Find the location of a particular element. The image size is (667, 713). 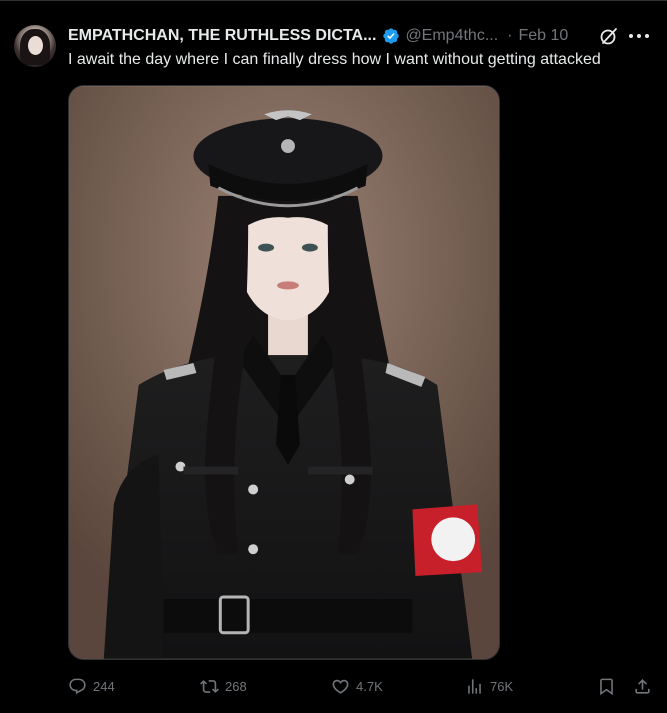

retweet-button: 268 is located at coordinates (223, 686).